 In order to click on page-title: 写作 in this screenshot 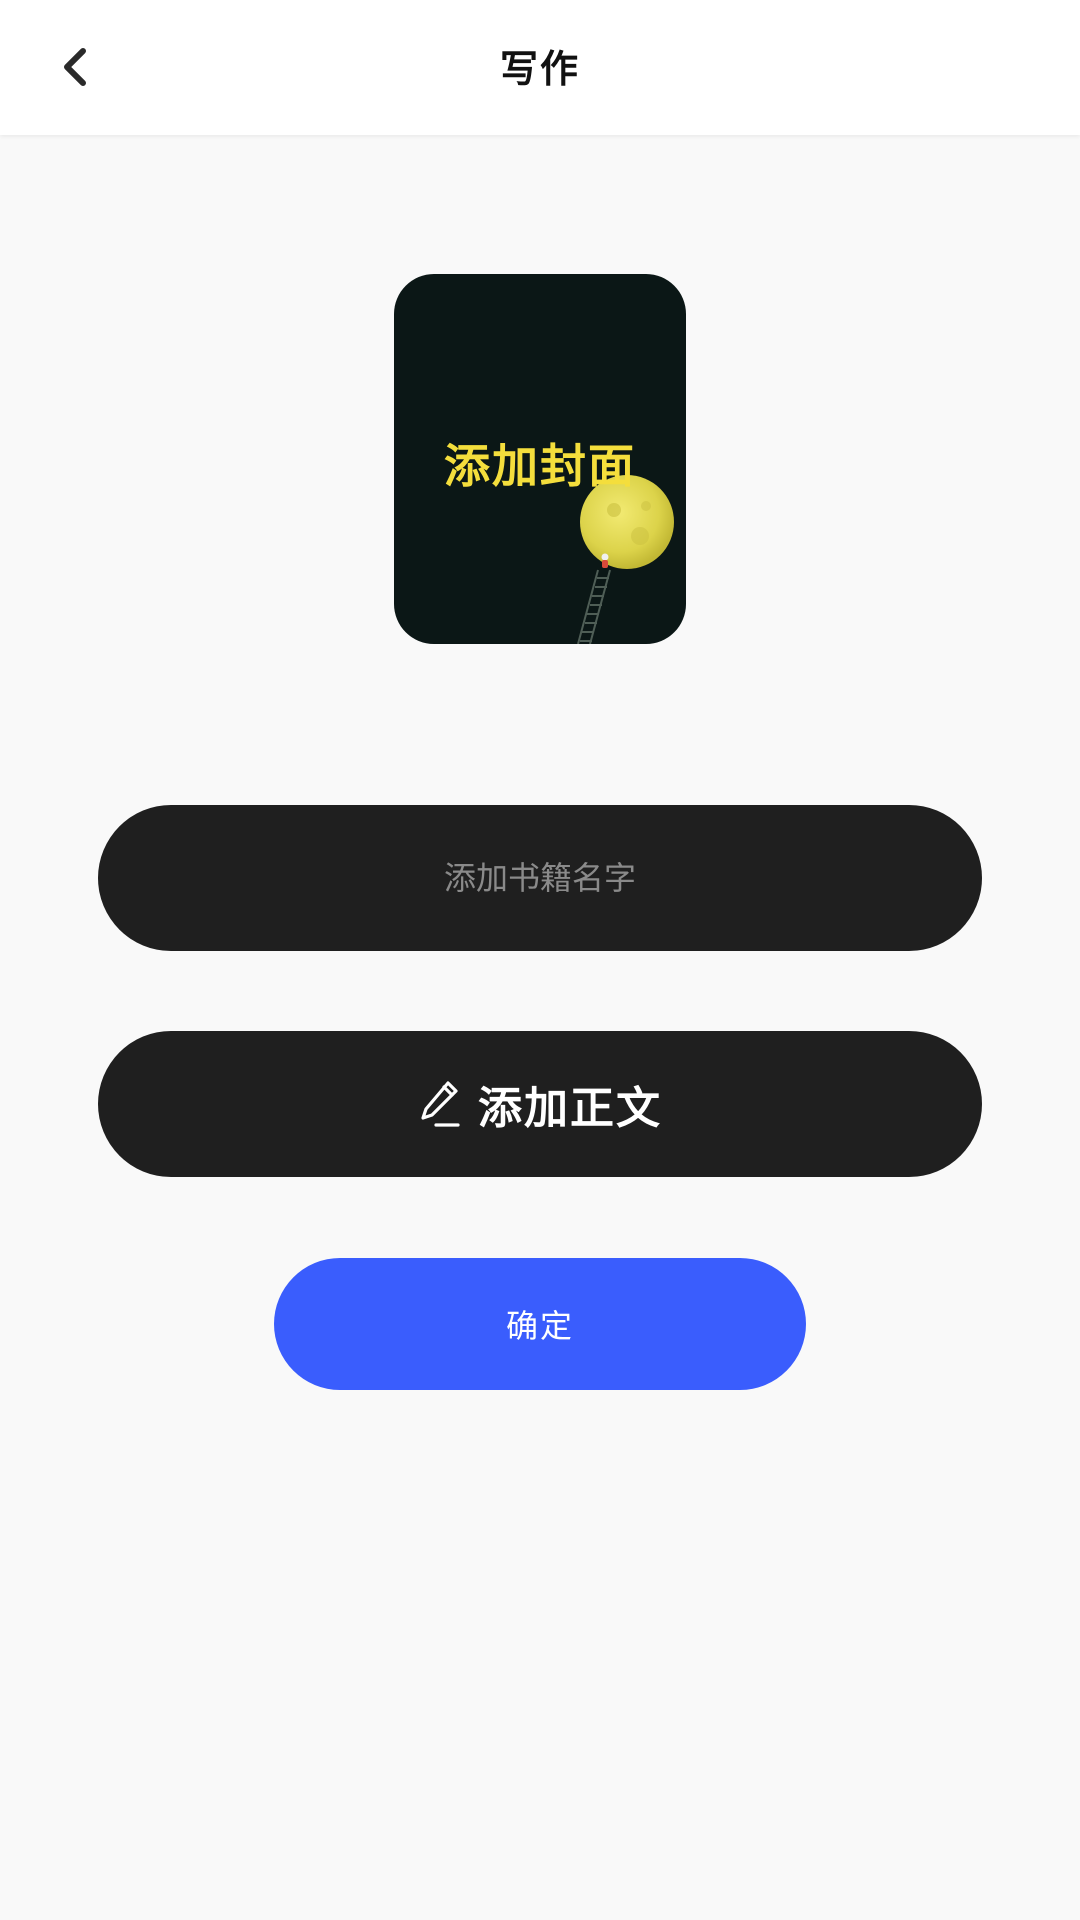, I will do `click(539, 69)`.